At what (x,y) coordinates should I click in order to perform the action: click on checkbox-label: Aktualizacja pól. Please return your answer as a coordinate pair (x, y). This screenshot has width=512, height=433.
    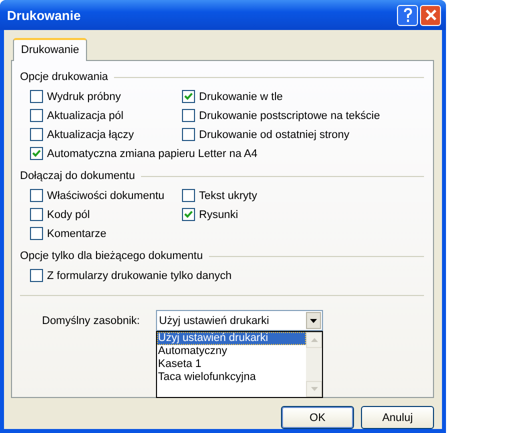
    Looking at the image, I should click on (85, 116).